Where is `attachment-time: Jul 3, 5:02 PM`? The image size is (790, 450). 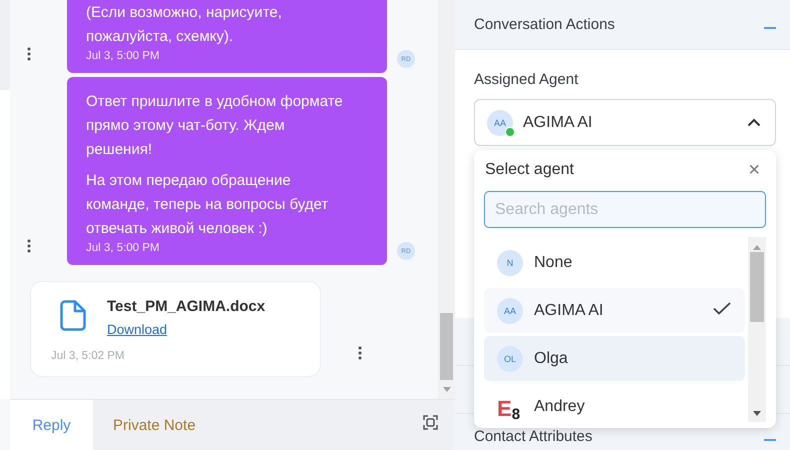
attachment-time: Jul 3, 5:02 PM is located at coordinates (88, 356).